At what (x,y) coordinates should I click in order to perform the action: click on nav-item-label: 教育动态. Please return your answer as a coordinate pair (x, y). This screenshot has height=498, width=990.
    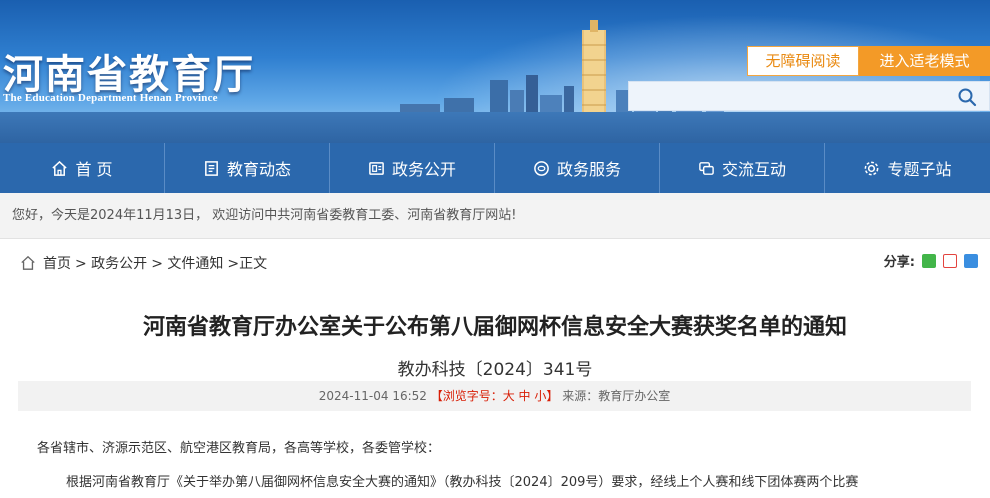
    Looking at the image, I should click on (258, 169).